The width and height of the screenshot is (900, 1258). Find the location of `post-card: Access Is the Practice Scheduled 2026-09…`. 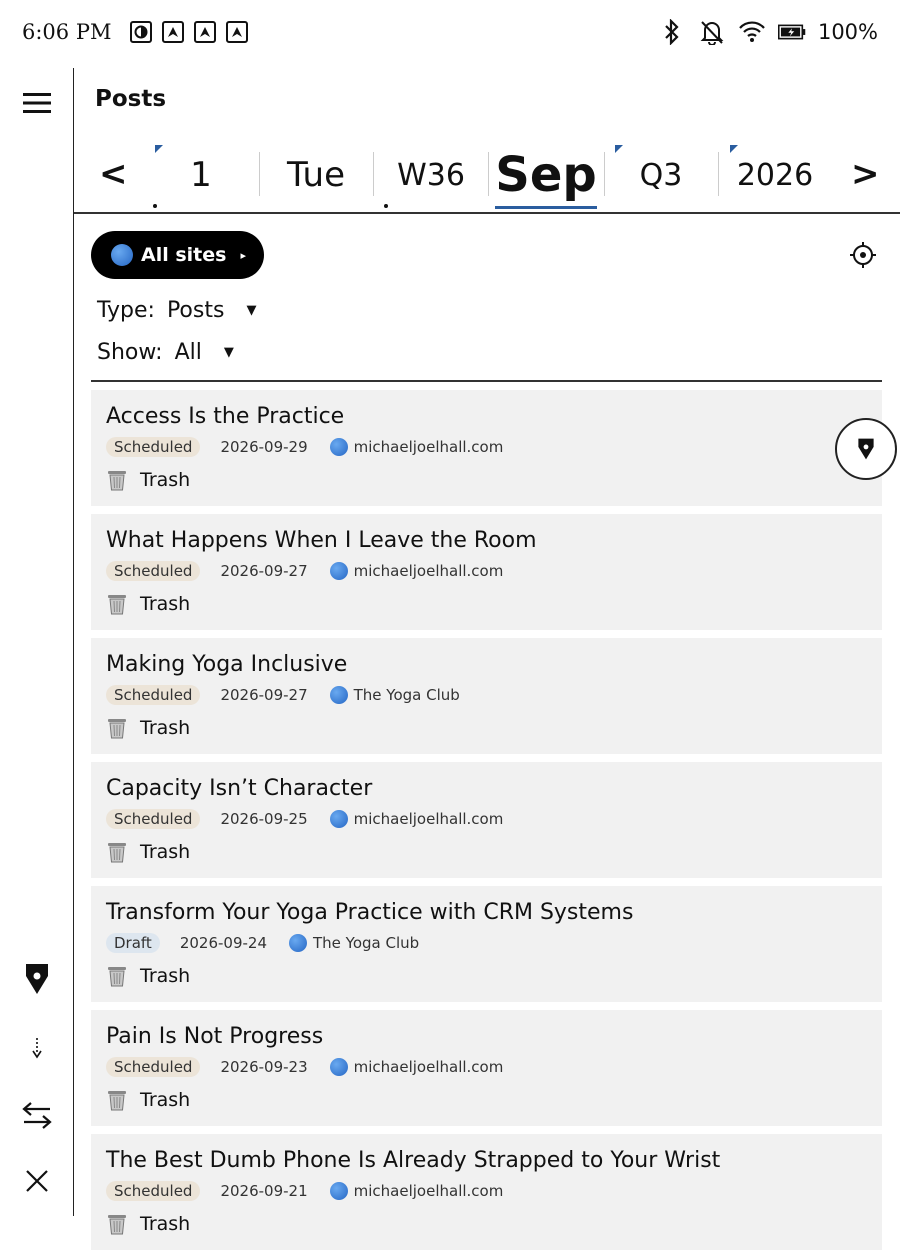

post-card: Access Is the Practice Scheduled 2026-09… is located at coordinates (486, 448).